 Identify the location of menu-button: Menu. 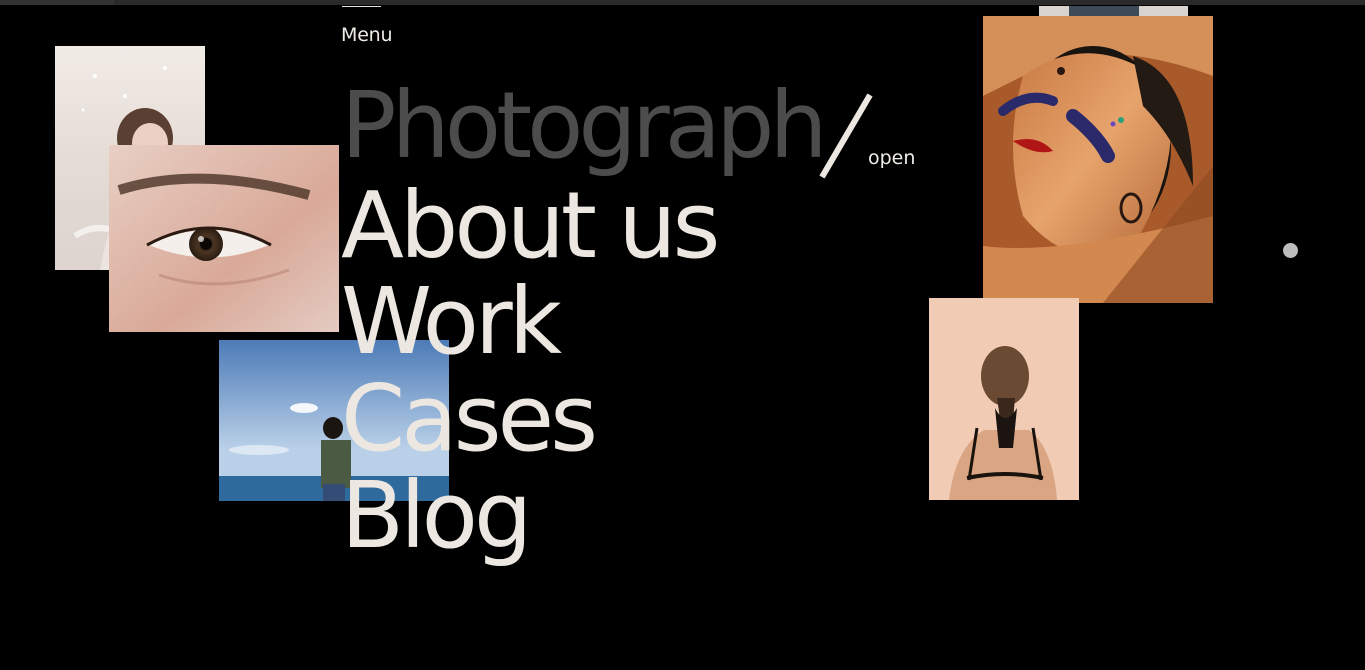
(367, 35).